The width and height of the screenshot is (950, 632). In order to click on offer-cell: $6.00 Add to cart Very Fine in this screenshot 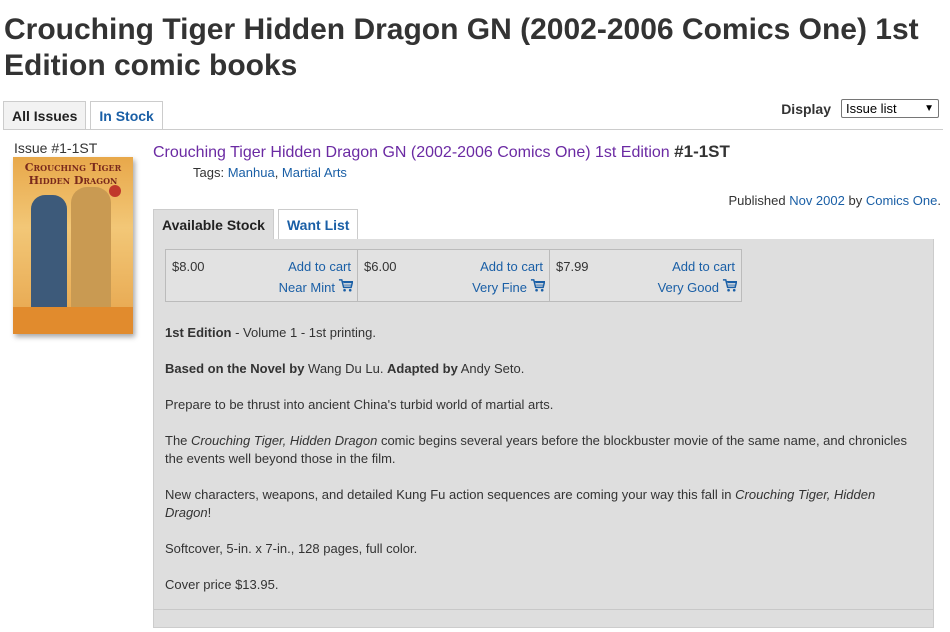, I will do `click(453, 275)`.